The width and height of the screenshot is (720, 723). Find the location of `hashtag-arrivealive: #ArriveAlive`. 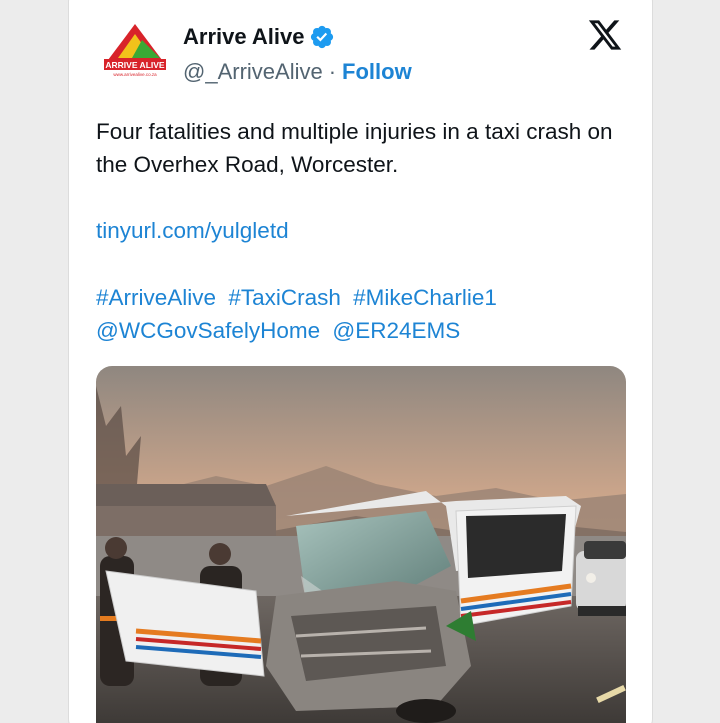

hashtag-arrivealive: #ArriveAlive is located at coordinates (156, 297).